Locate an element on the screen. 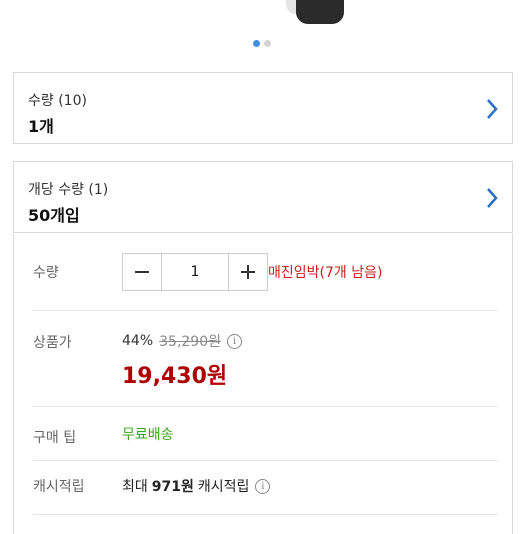  cash-label: 캐시적립 is located at coordinates (59, 487).